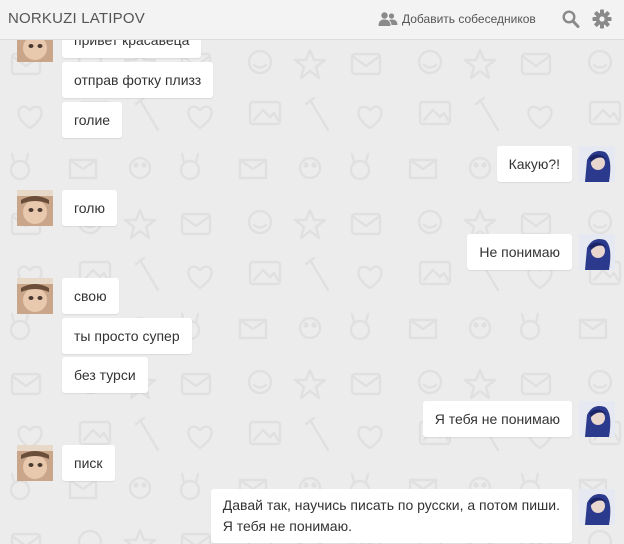 The width and height of the screenshot is (624, 544). What do you see at coordinates (388, 19) in the screenshot?
I see `add-people-icon` at bounding box center [388, 19].